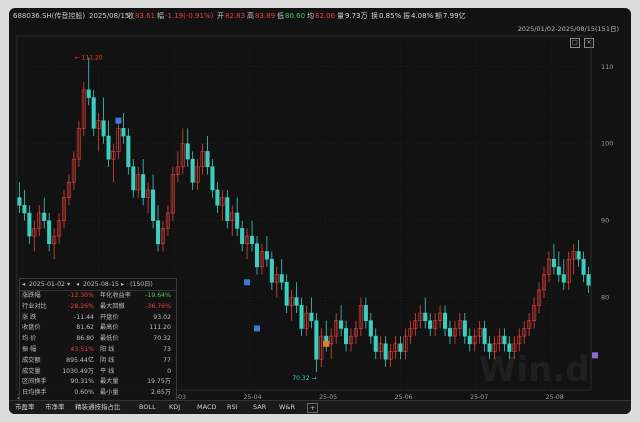  I want to click on stats-value: 73, so click(167, 349).